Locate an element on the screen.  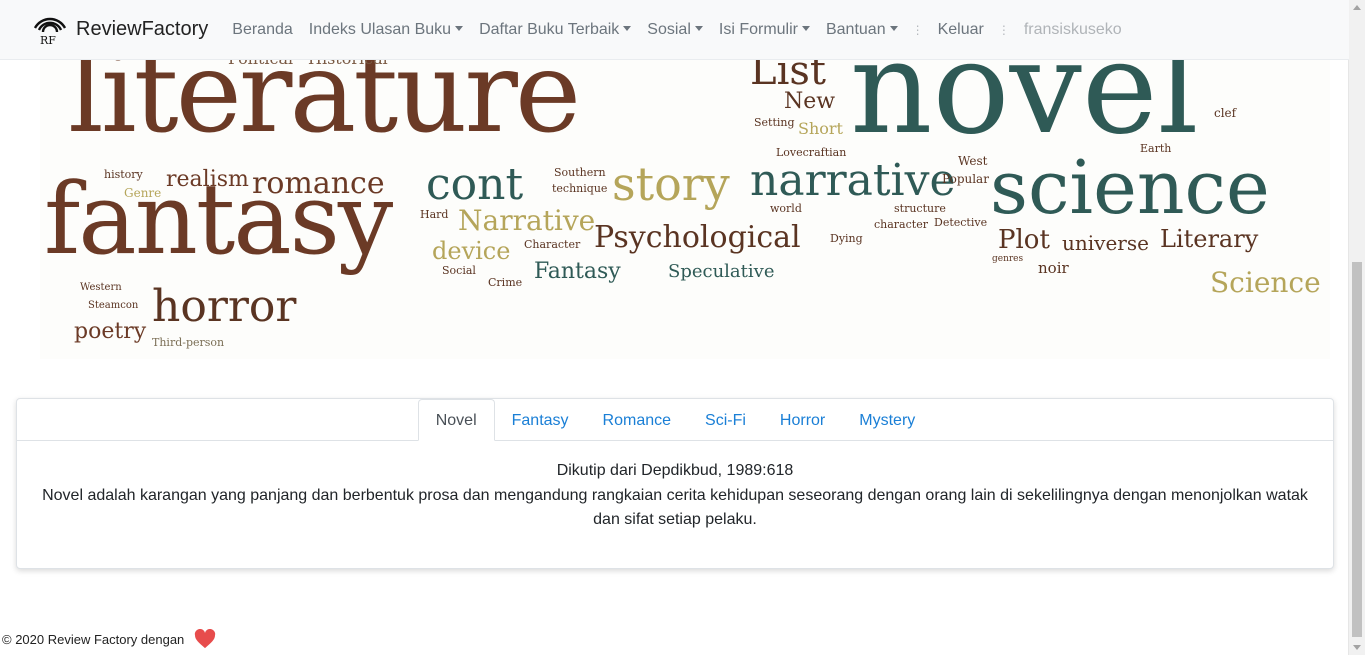
logo-text: RF is located at coordinates (48, 40).